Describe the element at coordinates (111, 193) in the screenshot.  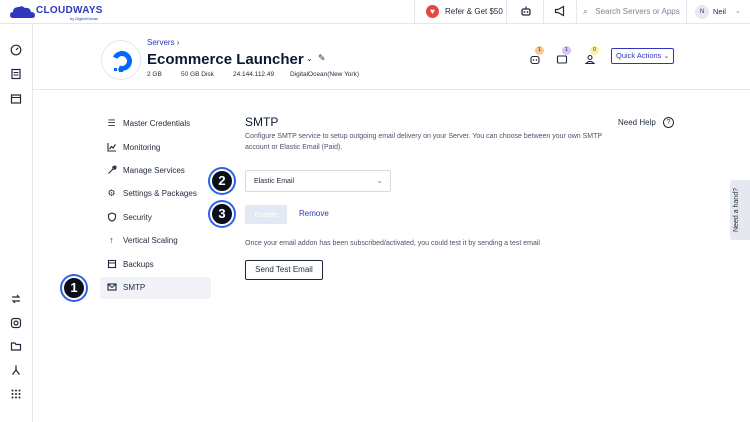
I see `gear-icon: ⚙` at that location.